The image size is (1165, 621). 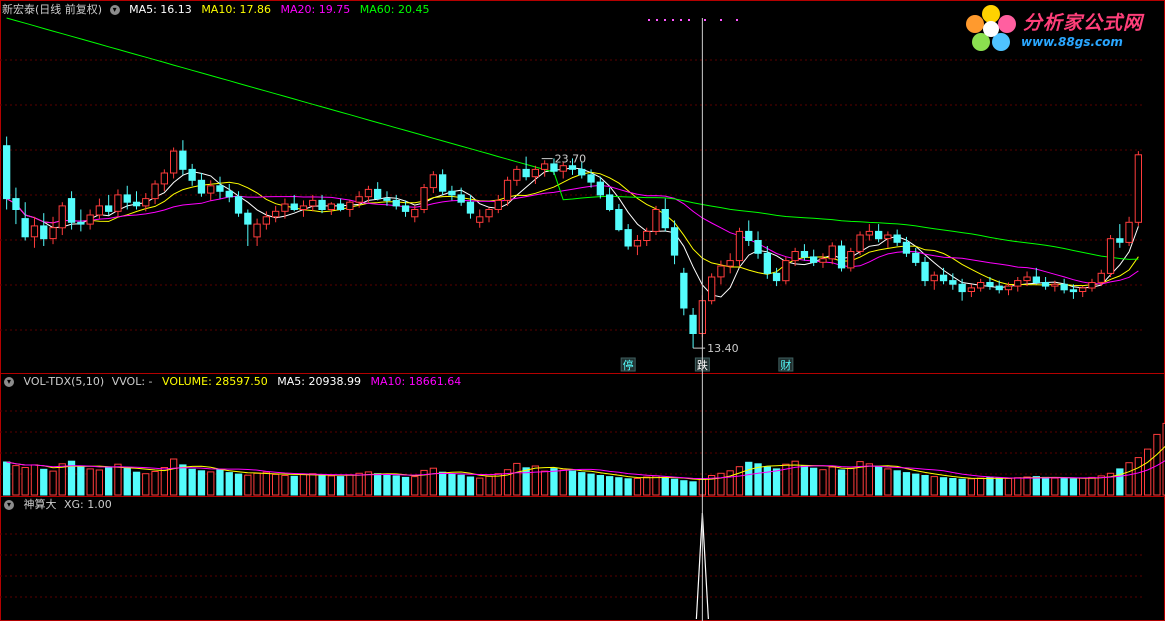 What do you see at coordinates (991, 28) in the screenshot?
I see `flower-logo-icon` at bounding box center [991, 28].